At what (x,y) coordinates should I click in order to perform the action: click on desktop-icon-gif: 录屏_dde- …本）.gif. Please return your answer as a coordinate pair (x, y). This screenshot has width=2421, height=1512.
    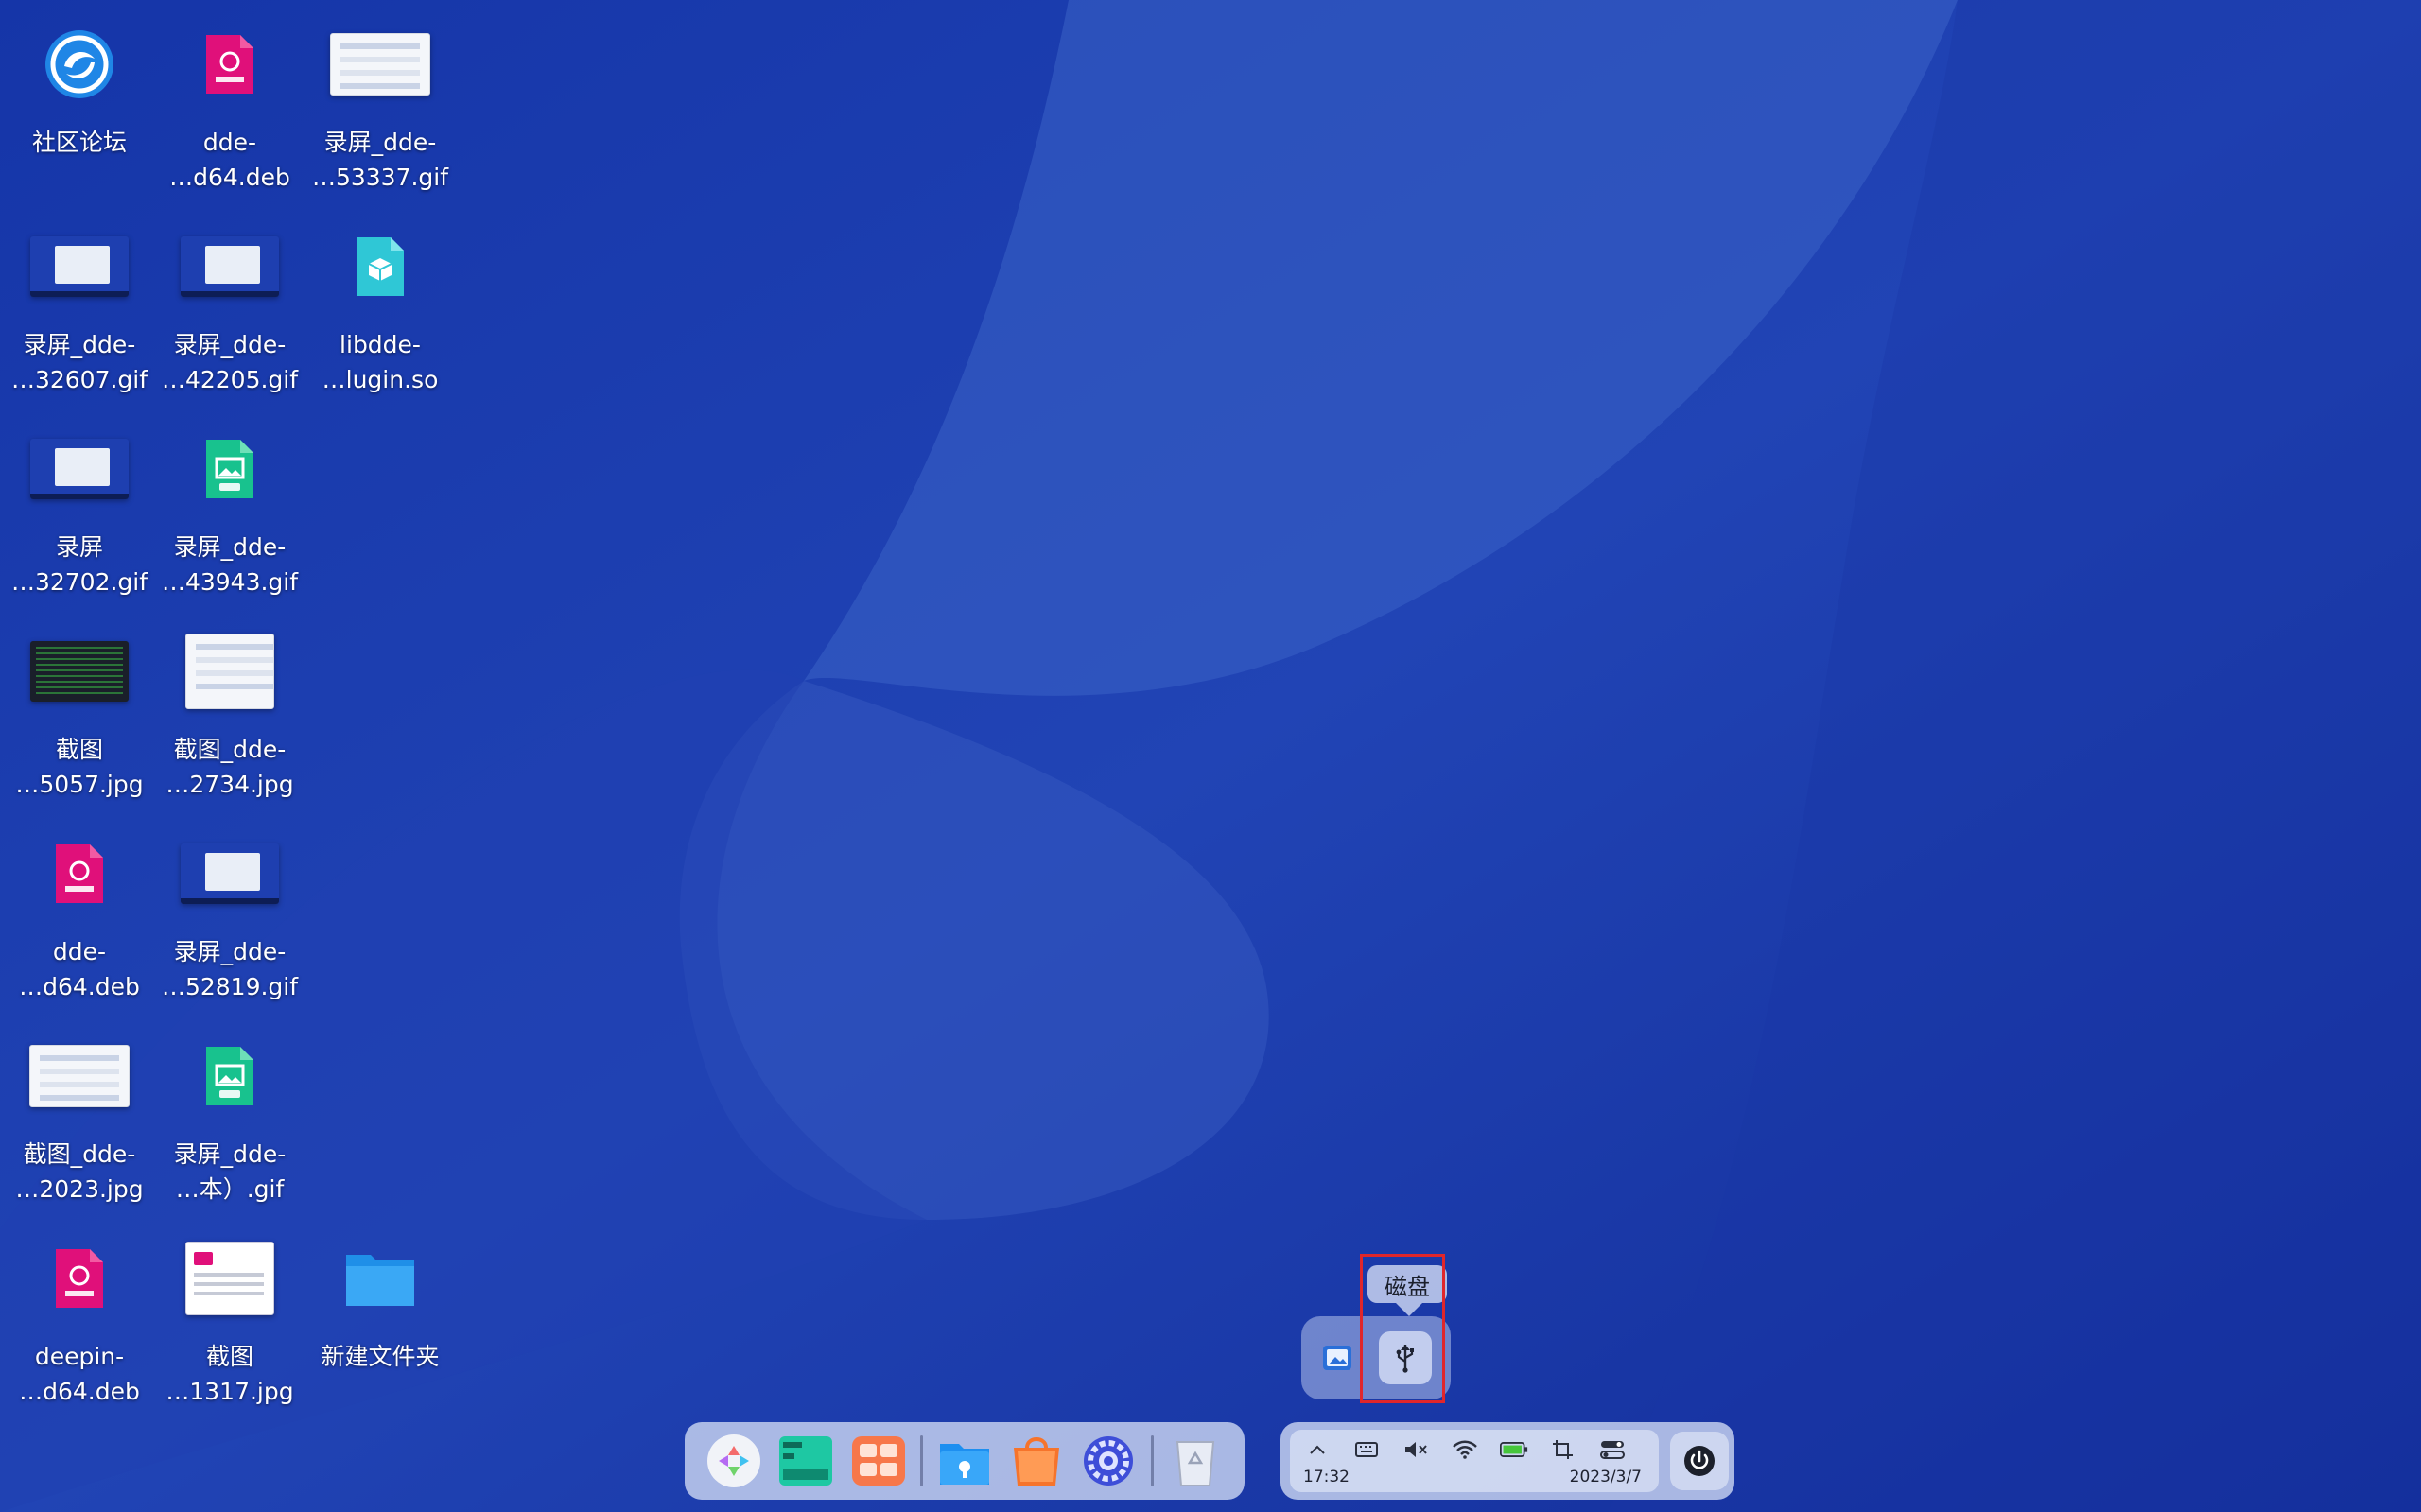
    Looking at the image, I should click on (229, 1123).